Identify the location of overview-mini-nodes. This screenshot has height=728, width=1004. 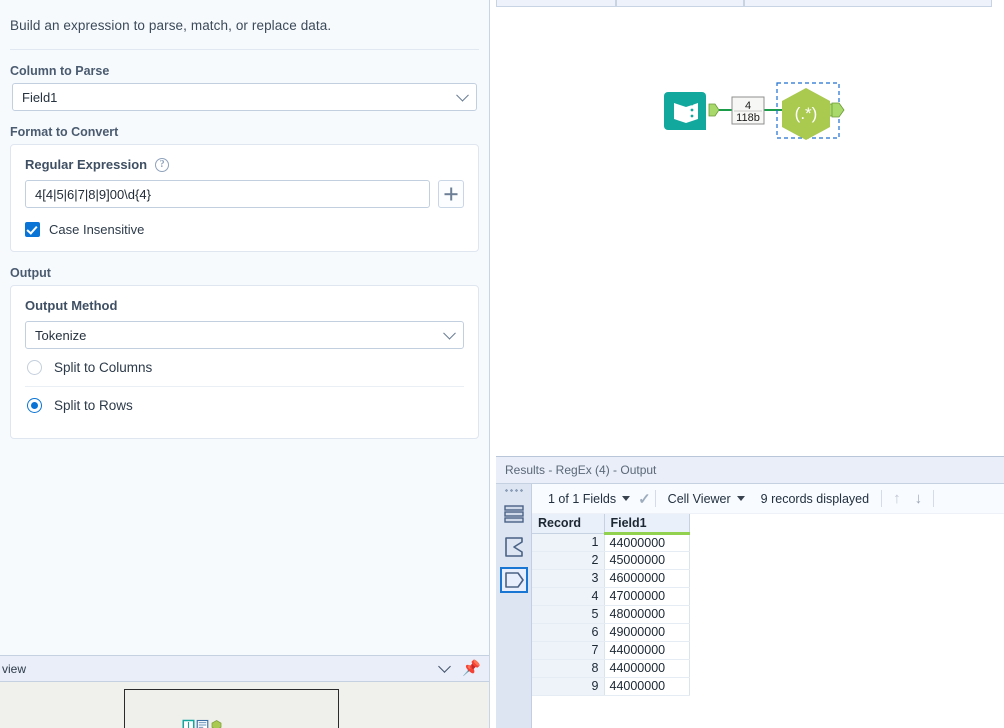
(202, 723).